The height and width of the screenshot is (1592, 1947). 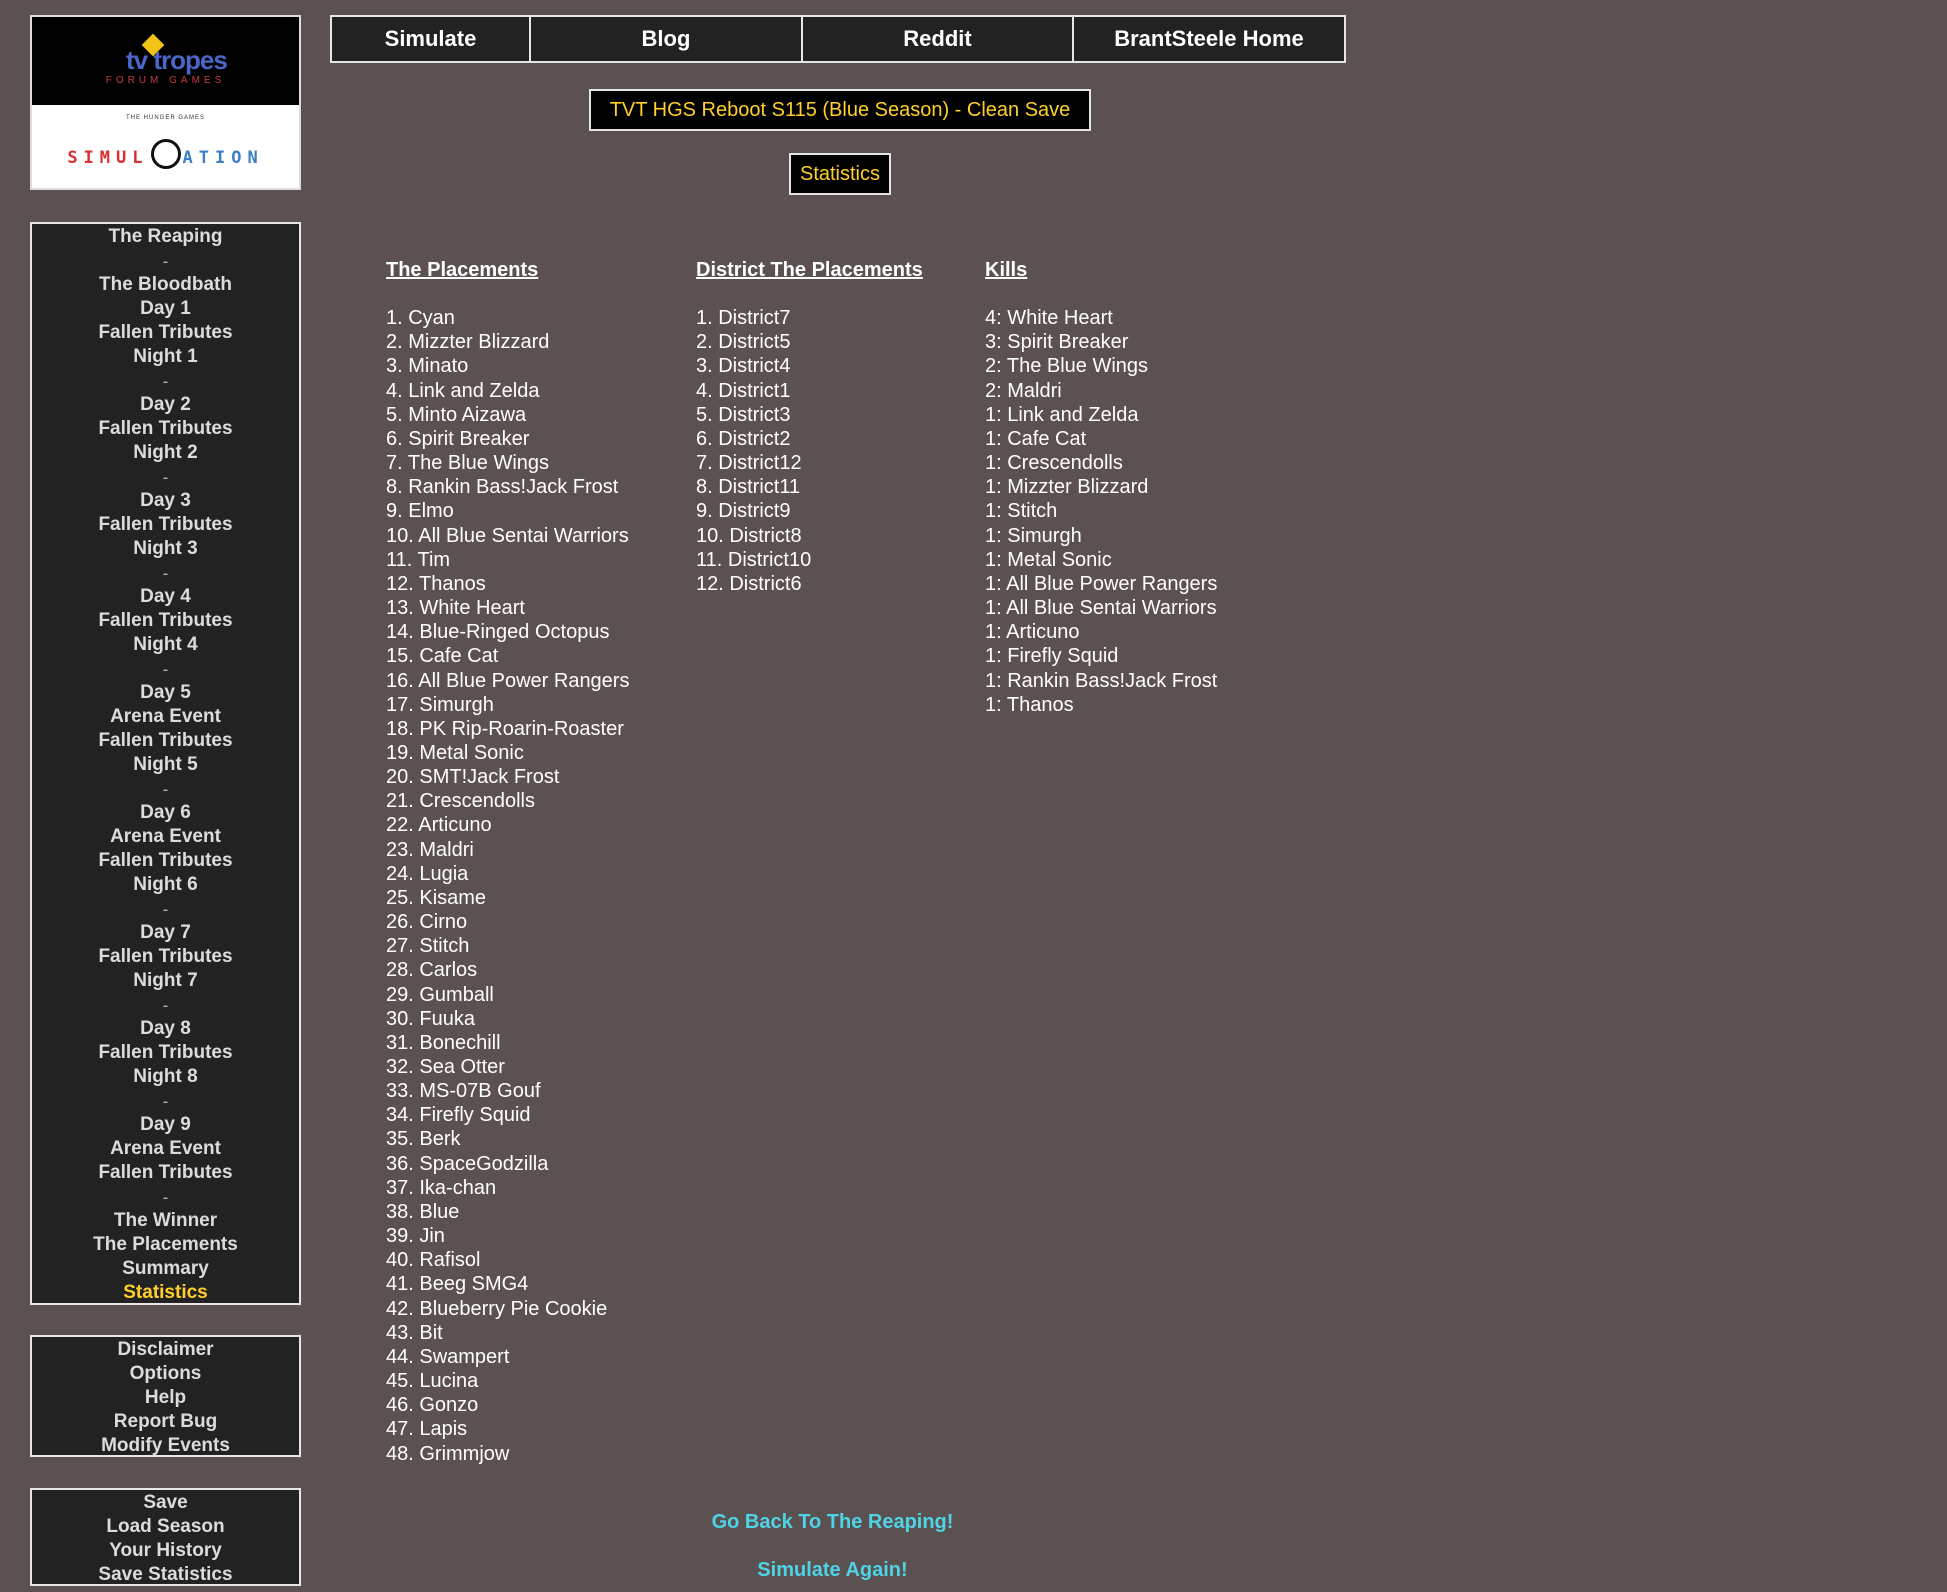 I want to click on placement-row: 5. Minto Aizawa, so click(x=456, y=414).